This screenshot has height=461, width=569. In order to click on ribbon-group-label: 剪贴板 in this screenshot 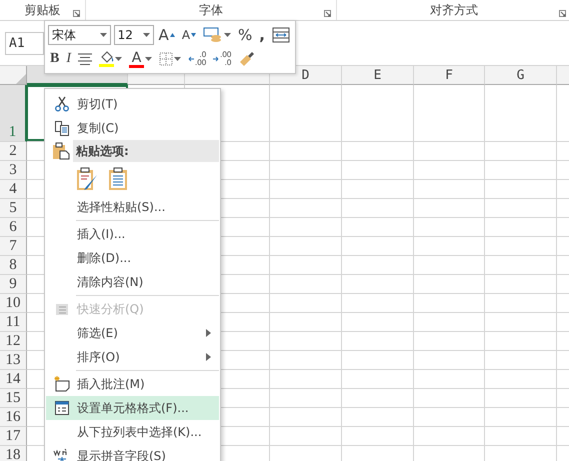, I will do `click(42, 10)`.